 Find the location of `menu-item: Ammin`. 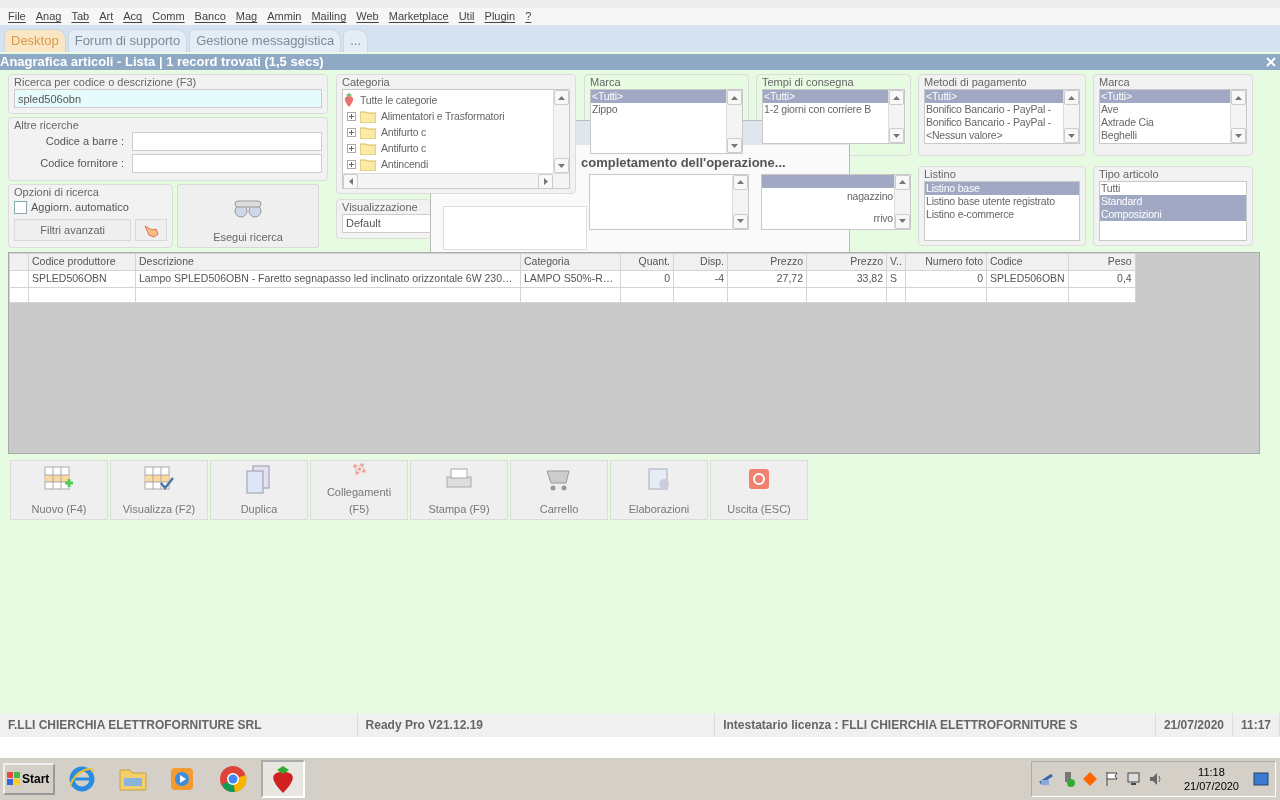

menu-item: Ammin is located at coordinates (284, 16).